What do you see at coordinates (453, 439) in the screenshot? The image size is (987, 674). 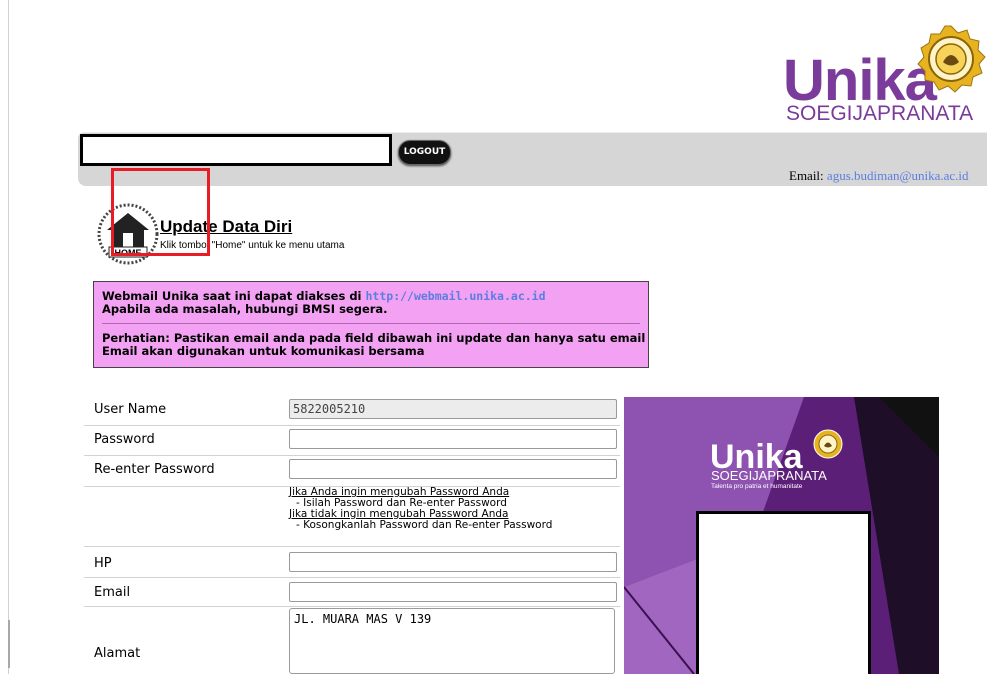 I see `password-field` at bounding box center [453, 439].